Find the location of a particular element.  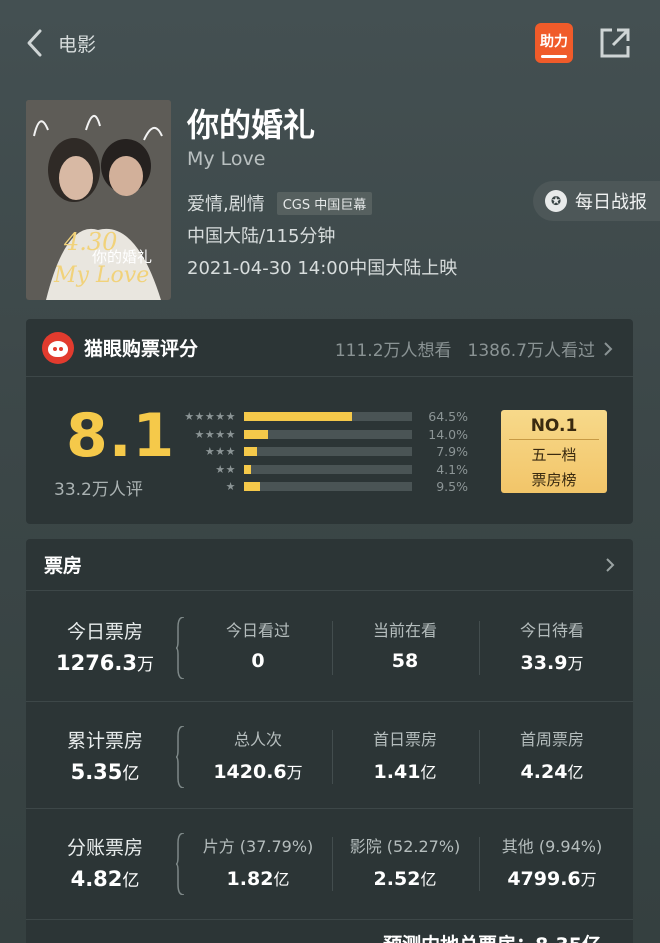

movie-title: 你的婚礼 is located at coordinates (251, 125).